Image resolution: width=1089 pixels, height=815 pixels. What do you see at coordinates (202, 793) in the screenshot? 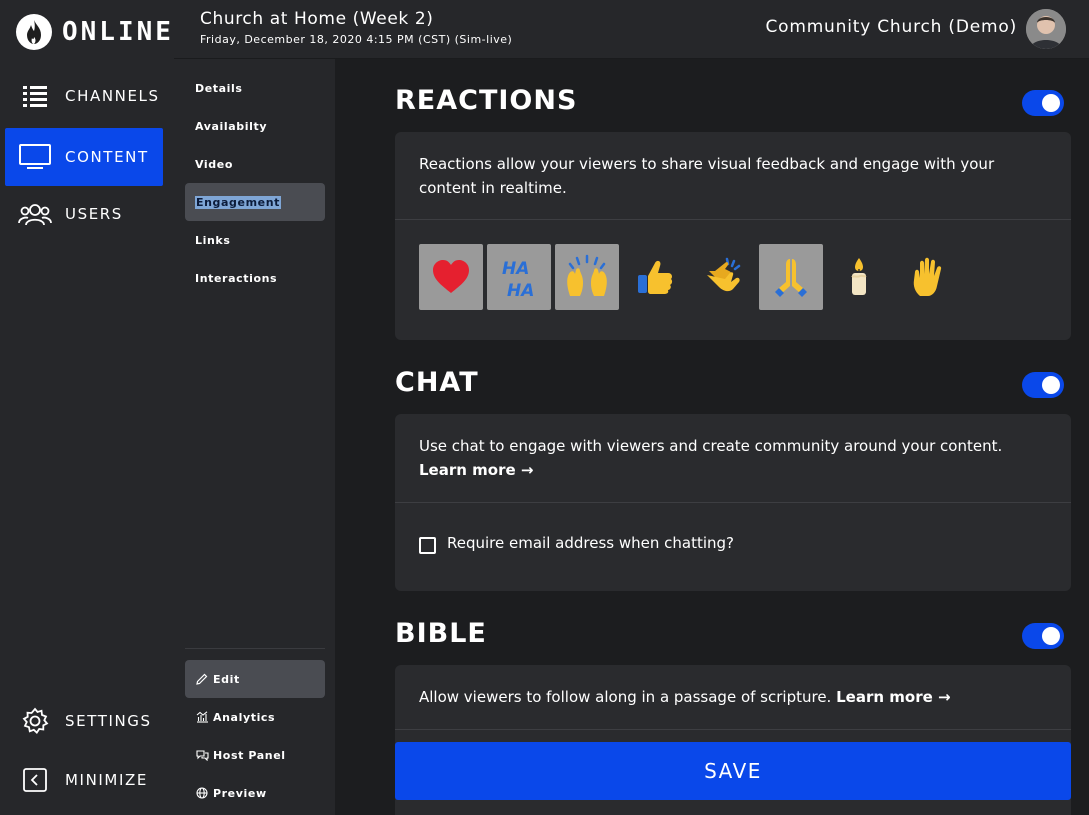
I see `globe-icon` at bounding box center [202, 793].